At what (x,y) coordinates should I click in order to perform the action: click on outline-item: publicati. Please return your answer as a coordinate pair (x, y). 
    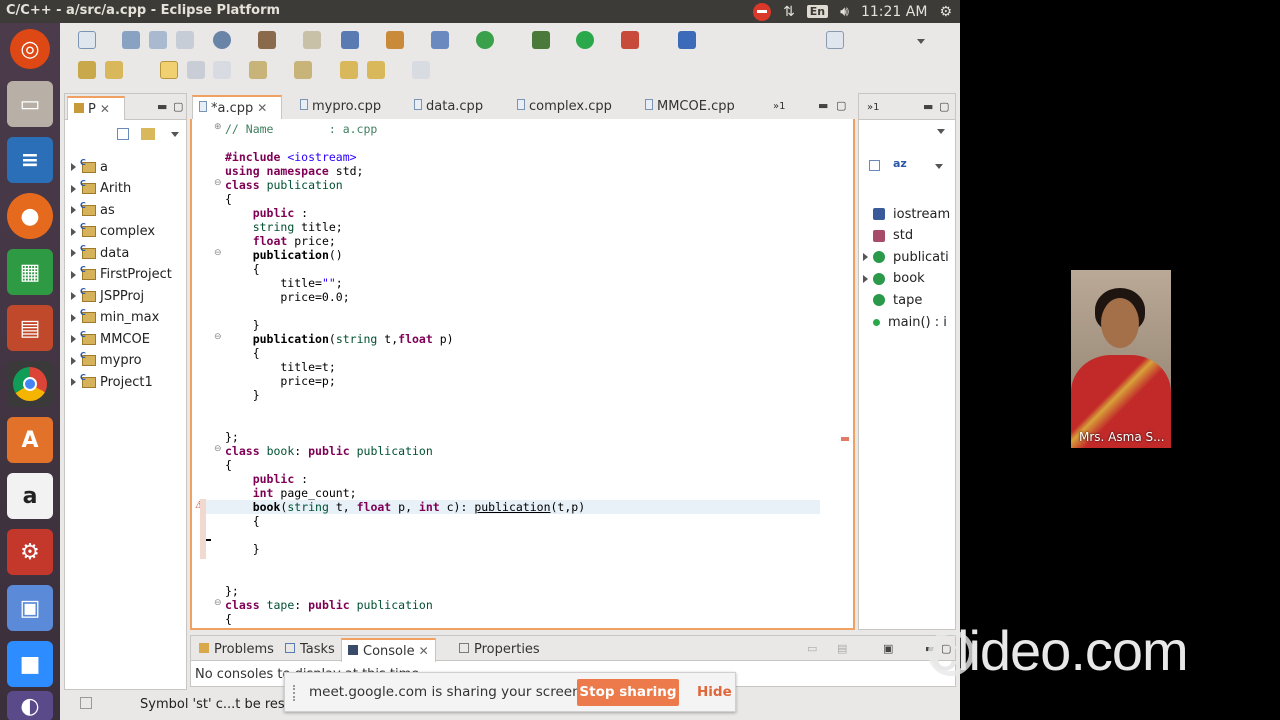
    Looking at the image, I should click on (906, 257).